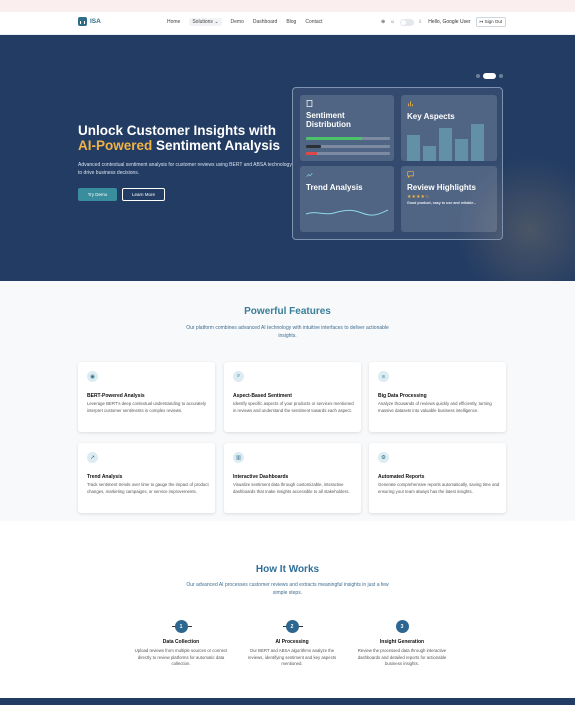 The width and height of the screenshot is (575, 705). I want to click on search-icon: ⌕, so click(238, 376).